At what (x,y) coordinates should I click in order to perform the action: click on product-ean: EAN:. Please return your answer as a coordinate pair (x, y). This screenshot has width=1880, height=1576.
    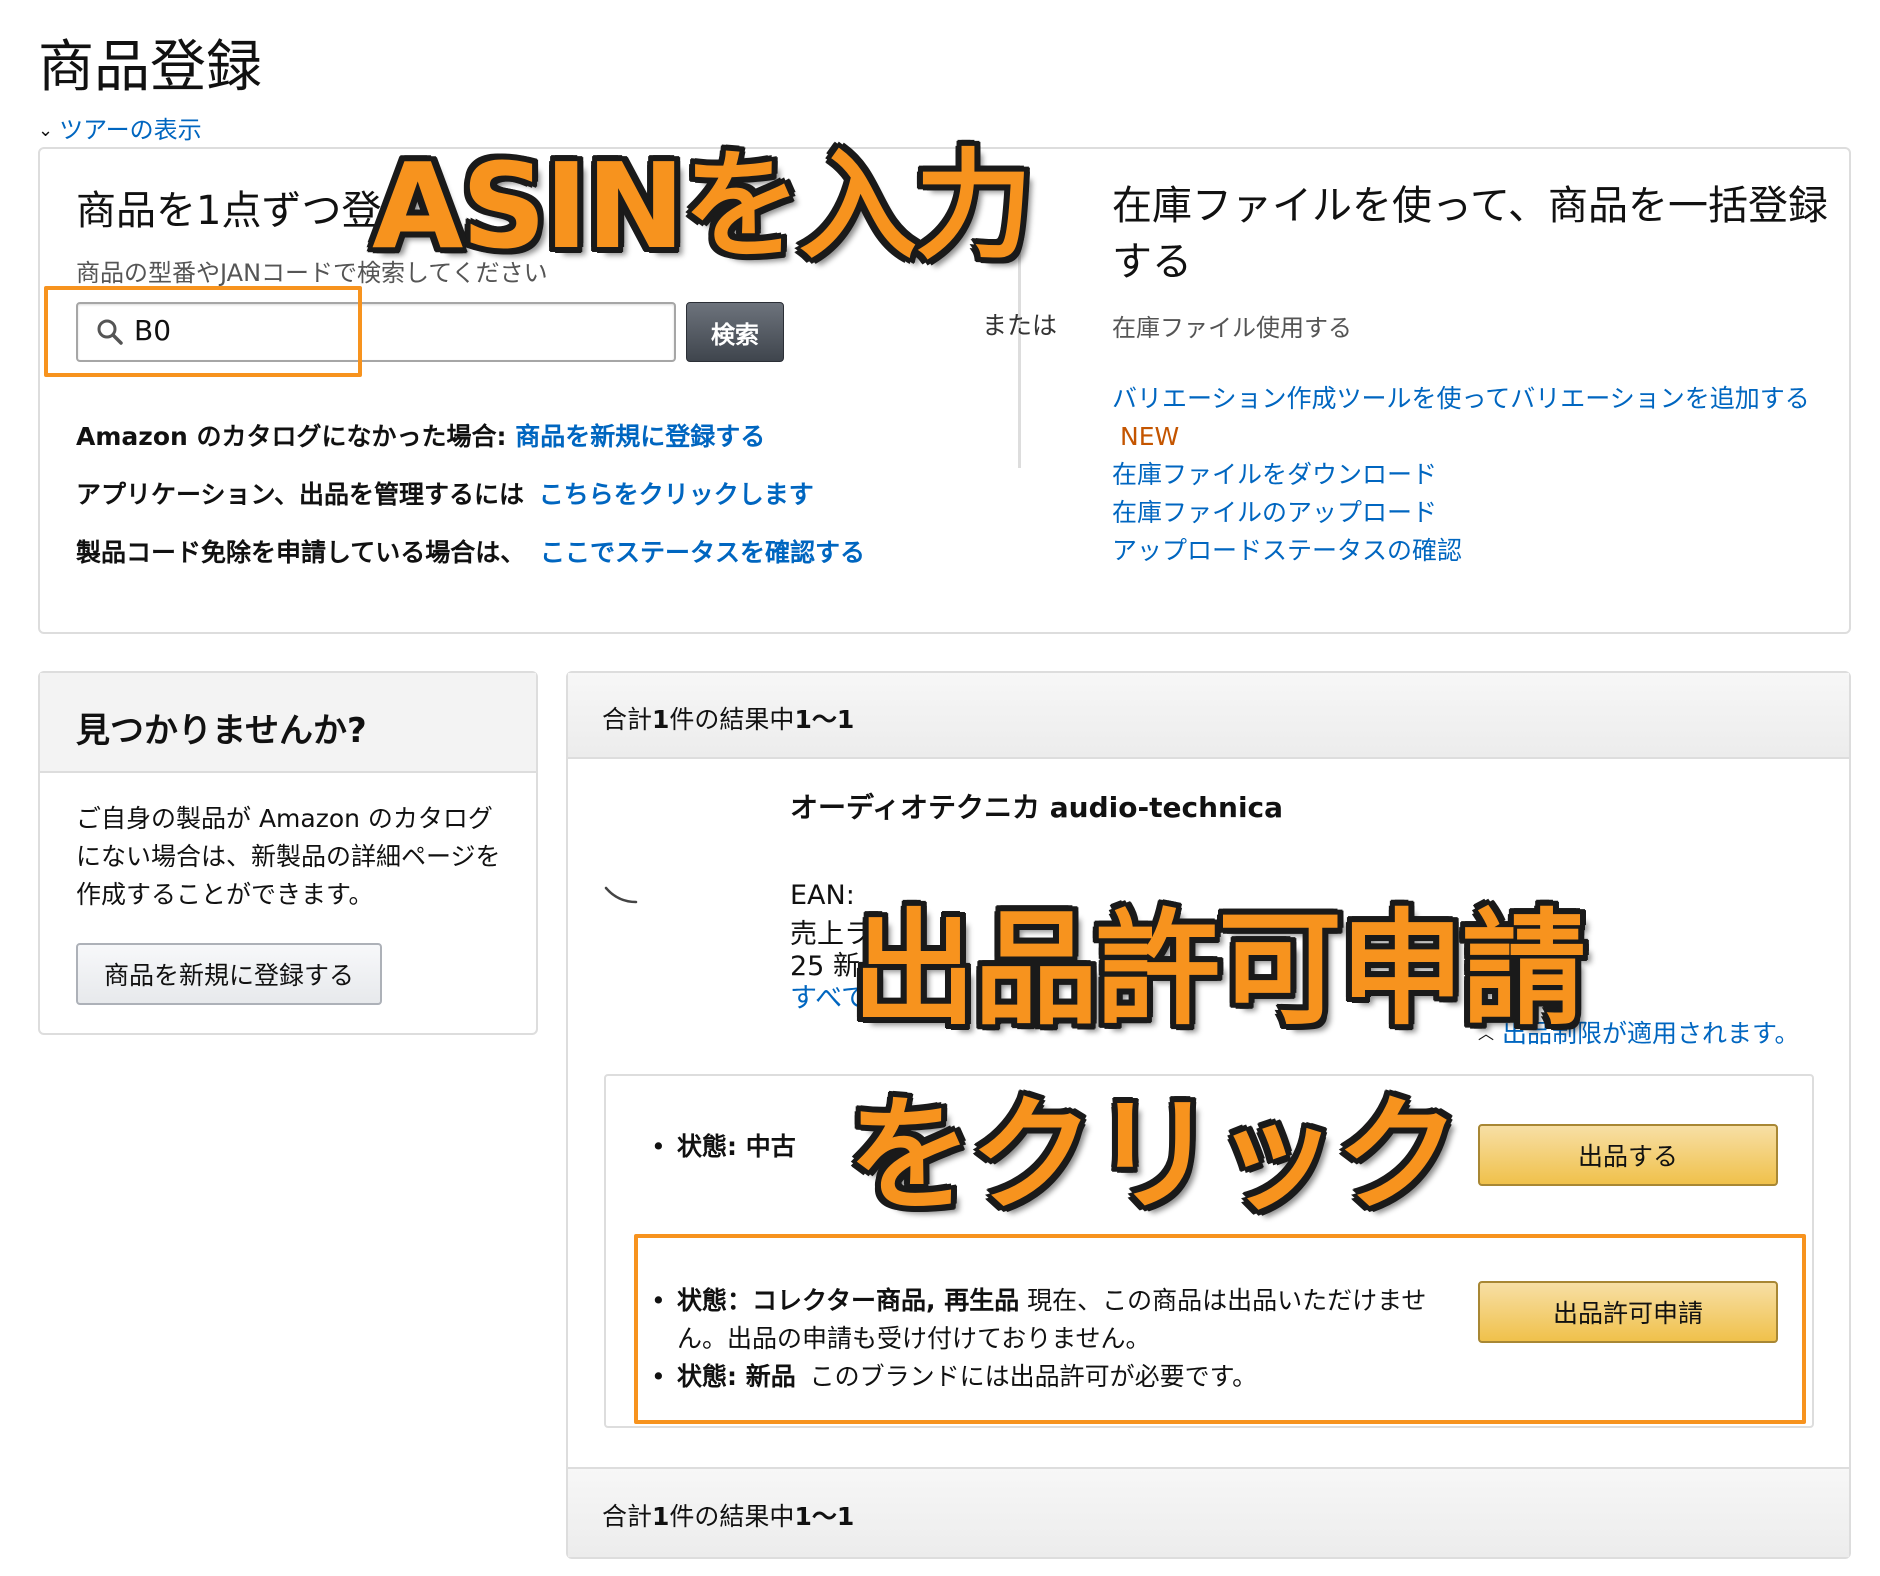
    Looking at the image, I should click on (822, 895).